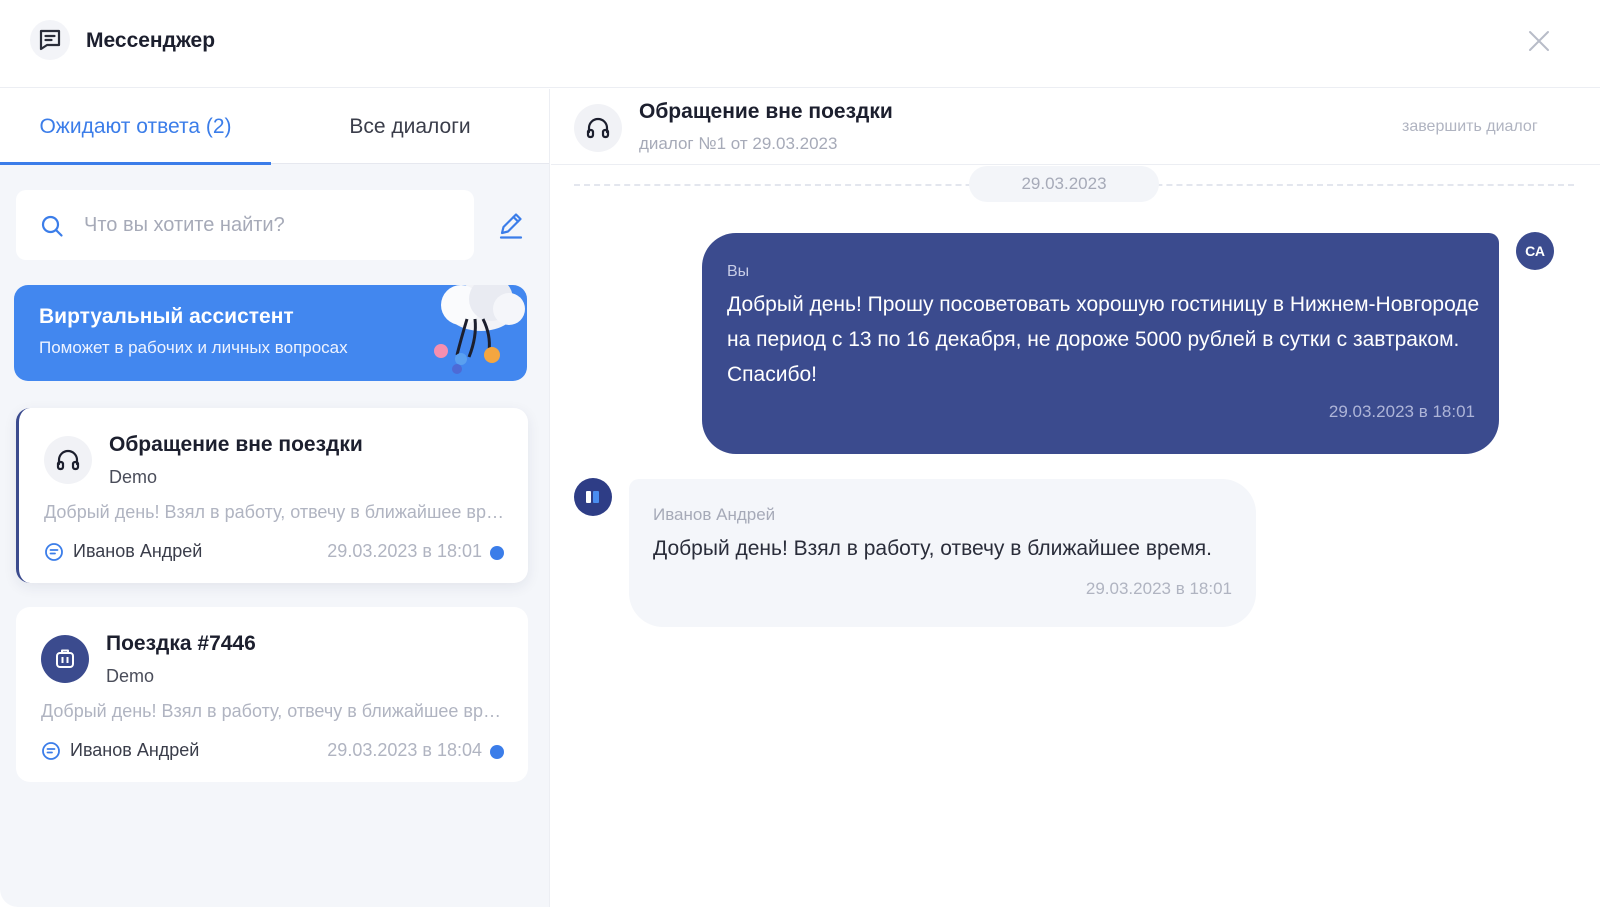  What do you see at coordinates (135, 127) in the screenshot?
I see `tab-awaiting-reply: Ожидают ответа (2)` at bounding box center [135, 127].